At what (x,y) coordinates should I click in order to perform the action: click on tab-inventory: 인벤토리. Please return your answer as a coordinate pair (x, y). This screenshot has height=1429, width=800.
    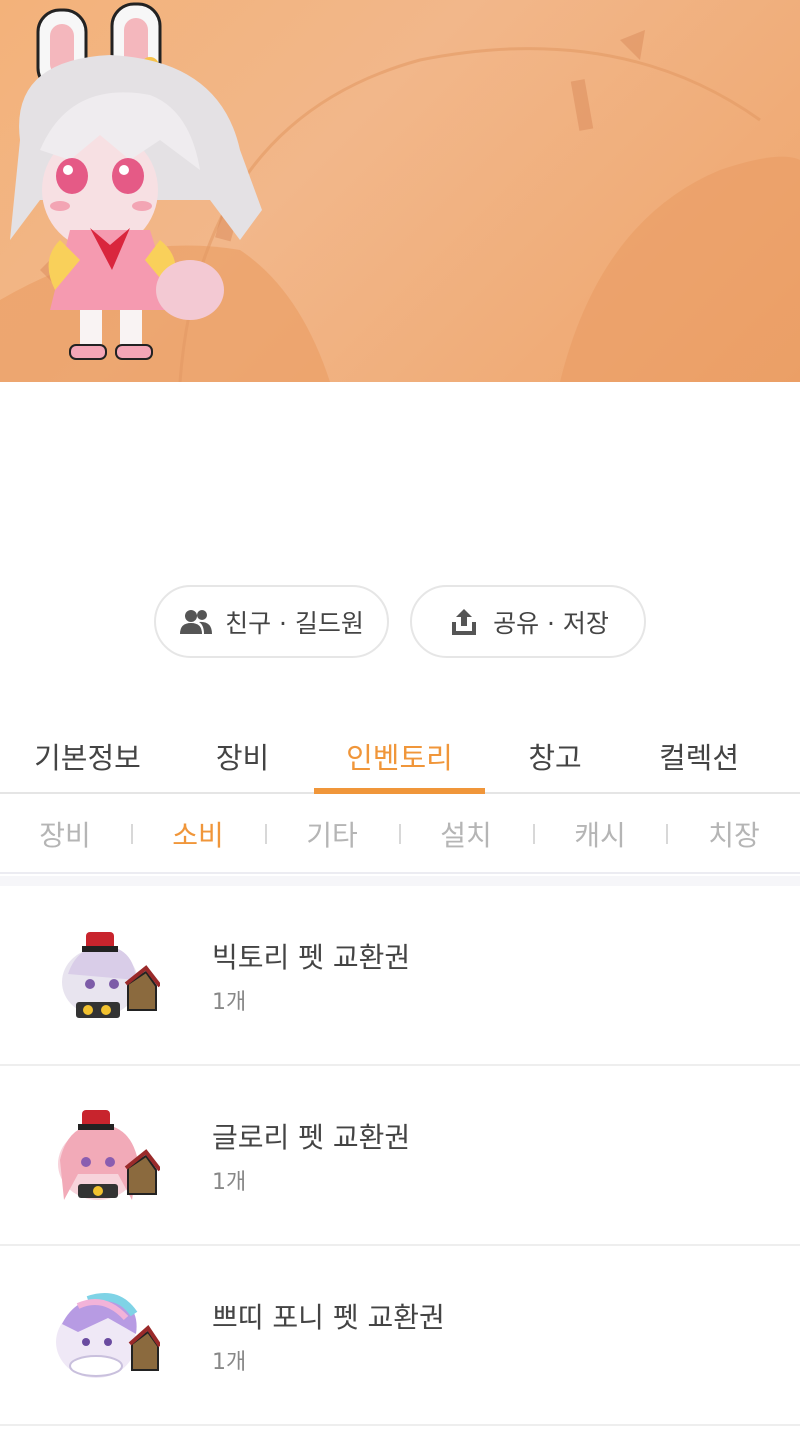
    Looking at the image, I should click on (399, 756).